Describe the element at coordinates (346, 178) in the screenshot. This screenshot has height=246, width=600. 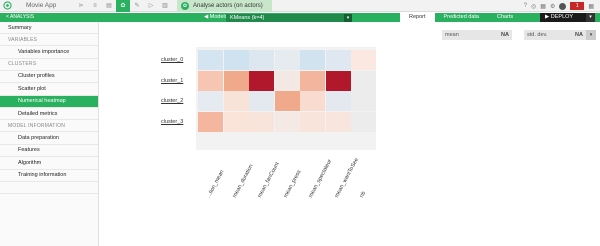
I see `heatmap-column-label: mean_wantToSee` at that location.